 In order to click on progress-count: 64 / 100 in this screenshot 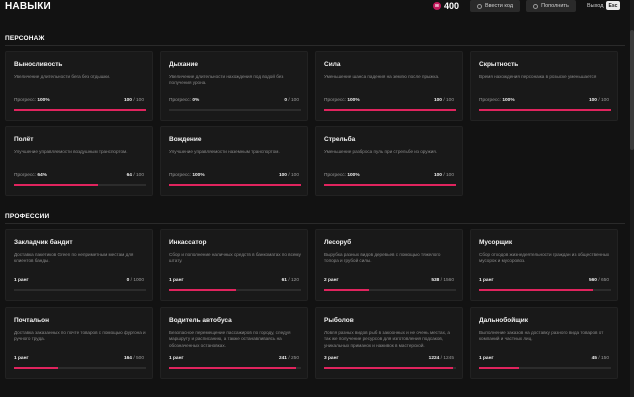, I will do `click(135, 175)`.